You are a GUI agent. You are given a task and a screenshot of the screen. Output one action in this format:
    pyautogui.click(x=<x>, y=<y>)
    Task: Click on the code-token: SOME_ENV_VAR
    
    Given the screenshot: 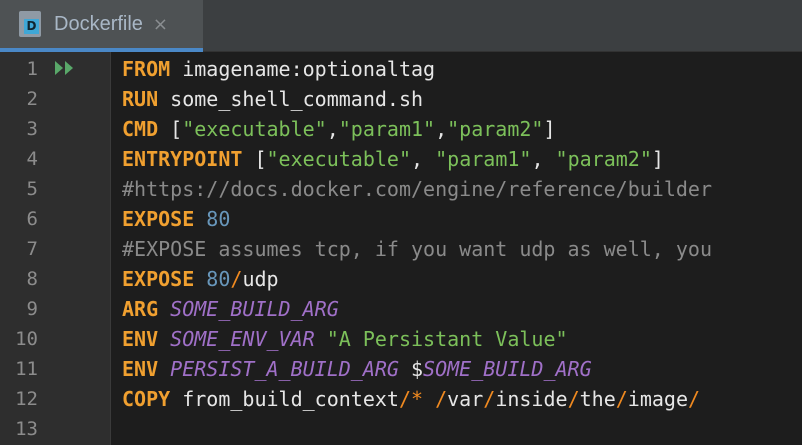 What is the action you would take?
    pyautogui.click(x=242, y=339)
    